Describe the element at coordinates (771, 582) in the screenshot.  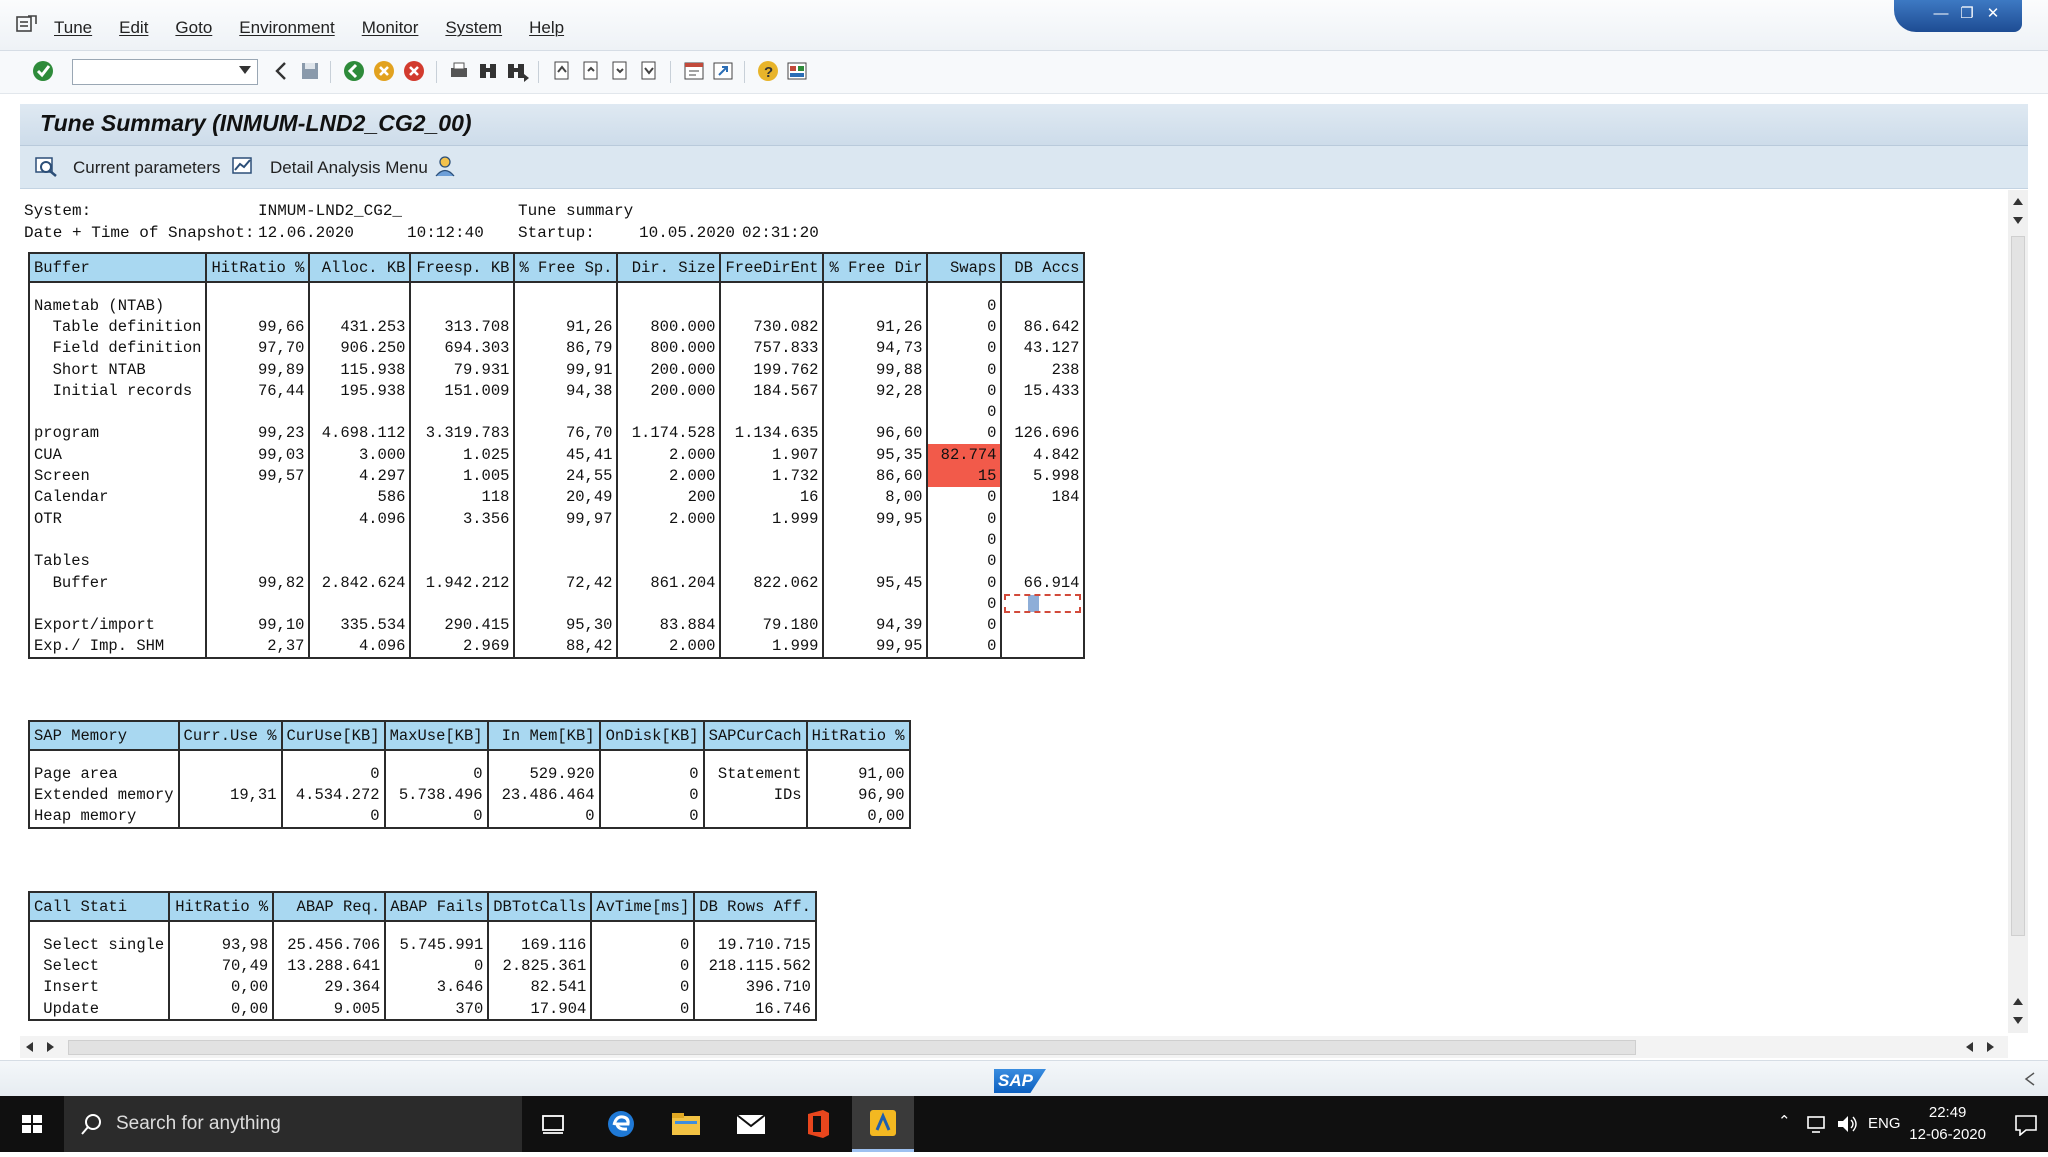
I see `buffer-cell: 822.062` at that location.